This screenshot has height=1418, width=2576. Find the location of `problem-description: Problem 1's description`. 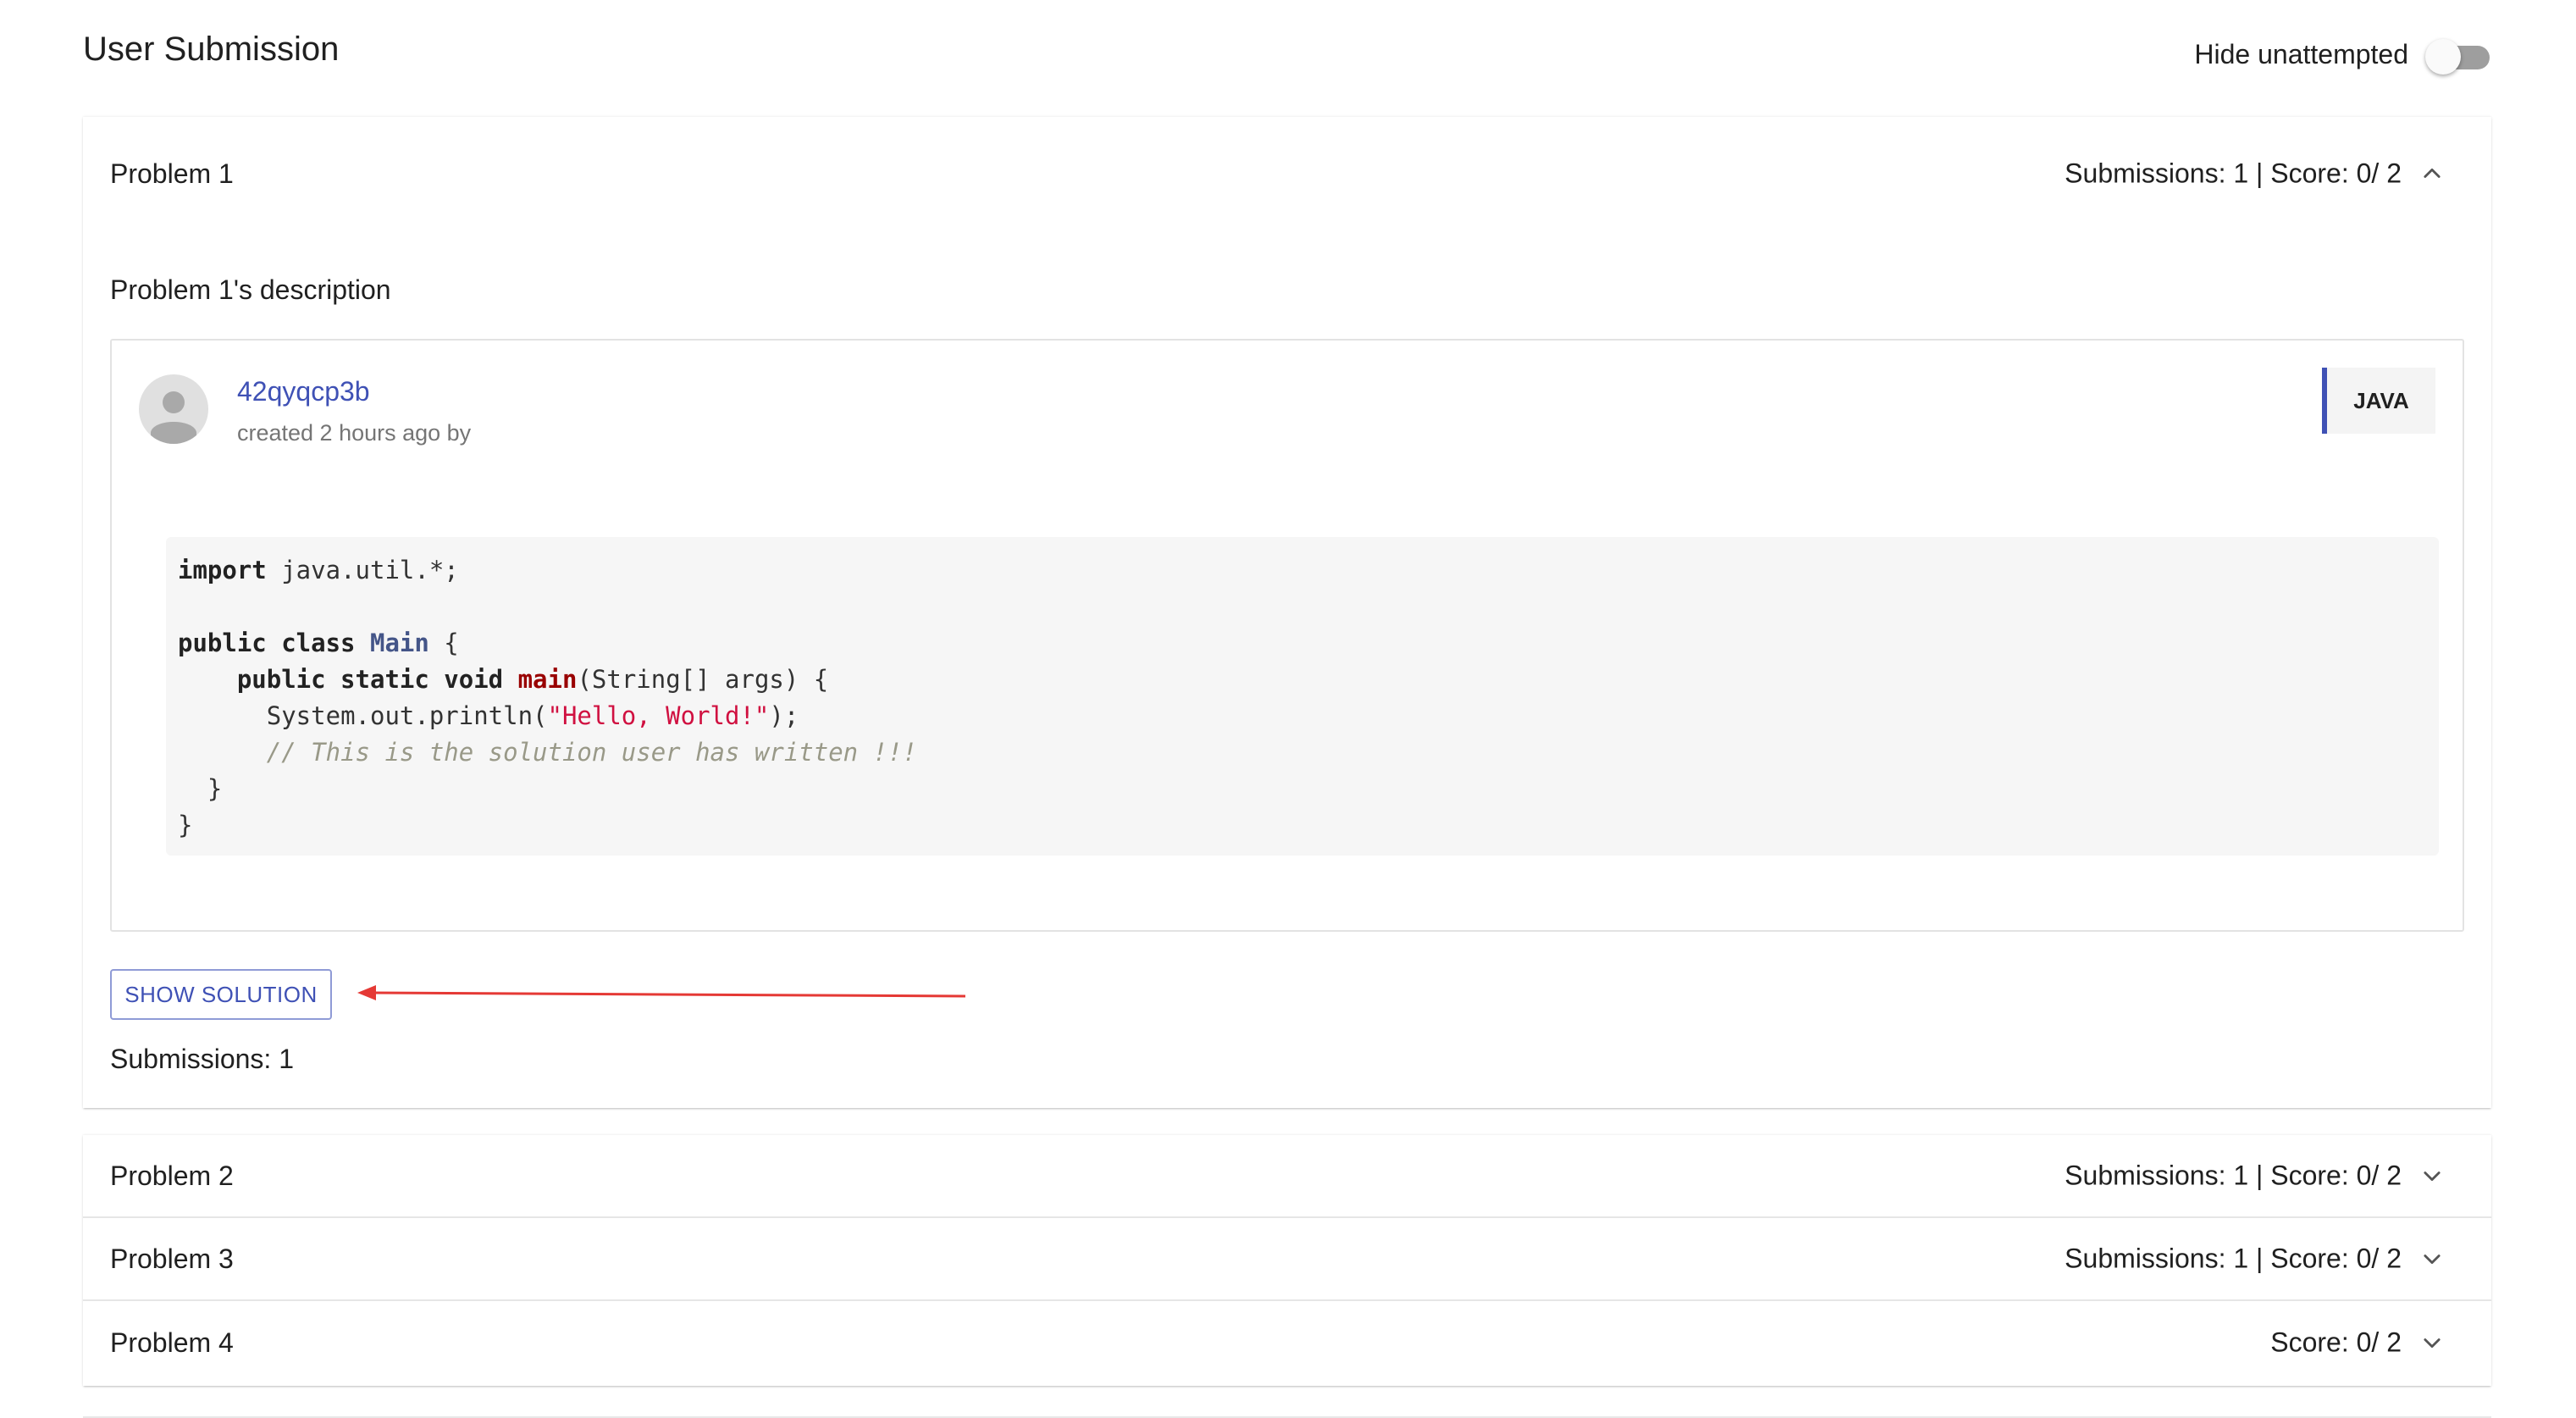

problem-description: Problem 1's description is located at coordinates (250, 289).